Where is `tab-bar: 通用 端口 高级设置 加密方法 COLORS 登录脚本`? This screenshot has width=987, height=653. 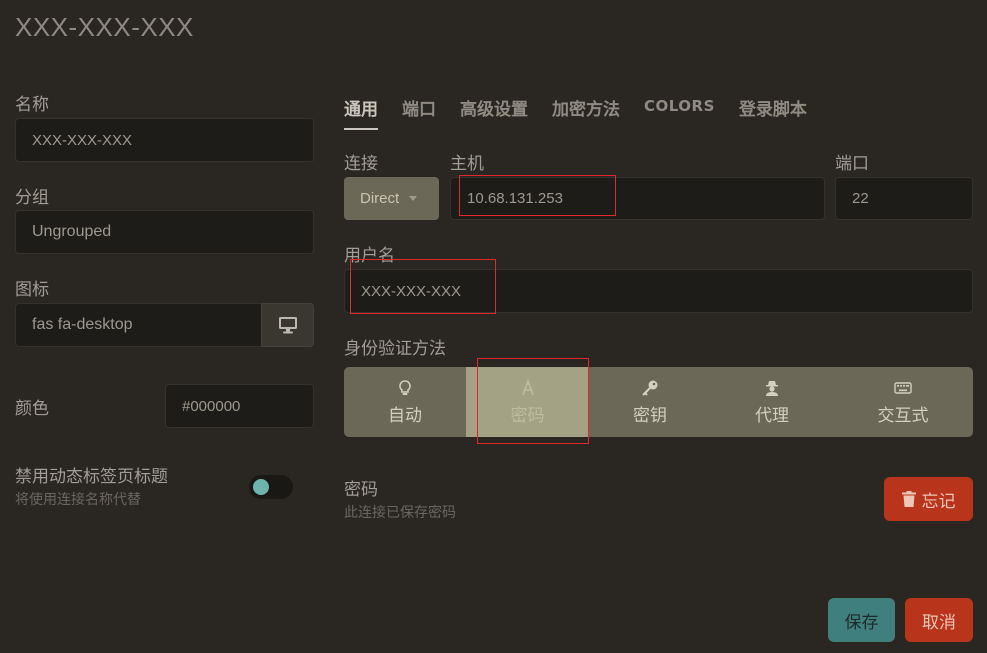 tab-bar: 通用 端口 高级设置 加密方法 COLORS 登录脚本 is located at coordinates (575, 112).